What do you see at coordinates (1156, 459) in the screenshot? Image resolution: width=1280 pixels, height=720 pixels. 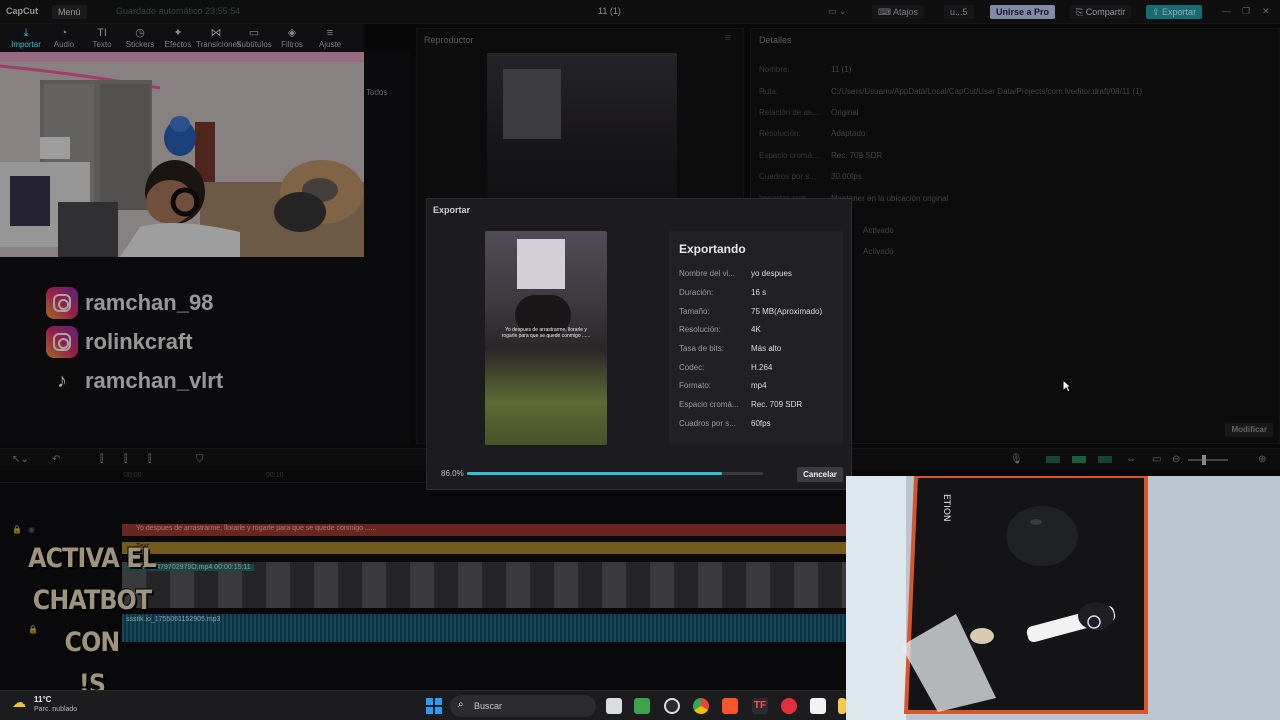 I see `caption-icon: ▭` at bounding box center [1156, 459].